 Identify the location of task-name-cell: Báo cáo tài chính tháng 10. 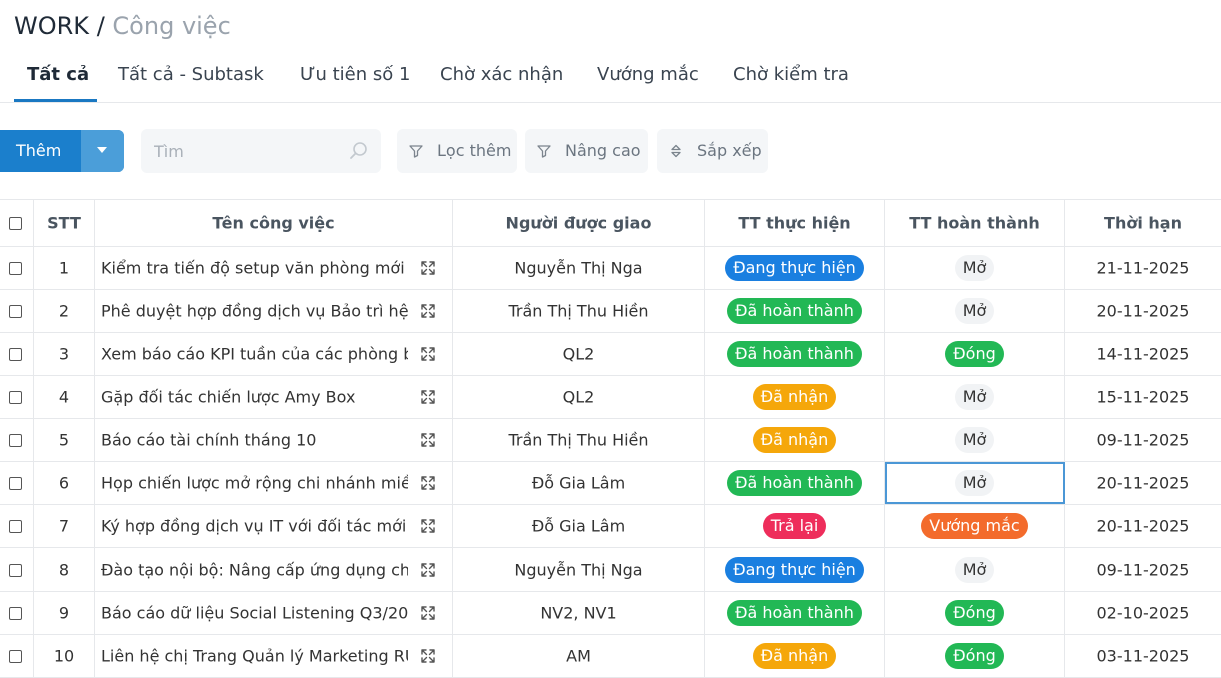
(274, 440).